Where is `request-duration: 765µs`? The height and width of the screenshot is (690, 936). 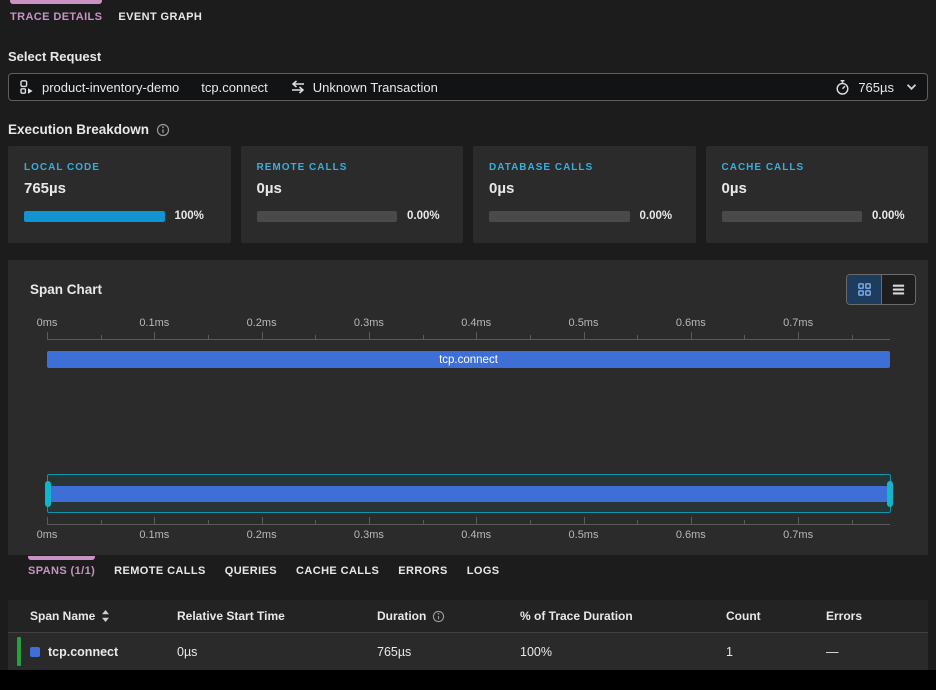 request-duration: 765µs is located at coordinates (875, 87).